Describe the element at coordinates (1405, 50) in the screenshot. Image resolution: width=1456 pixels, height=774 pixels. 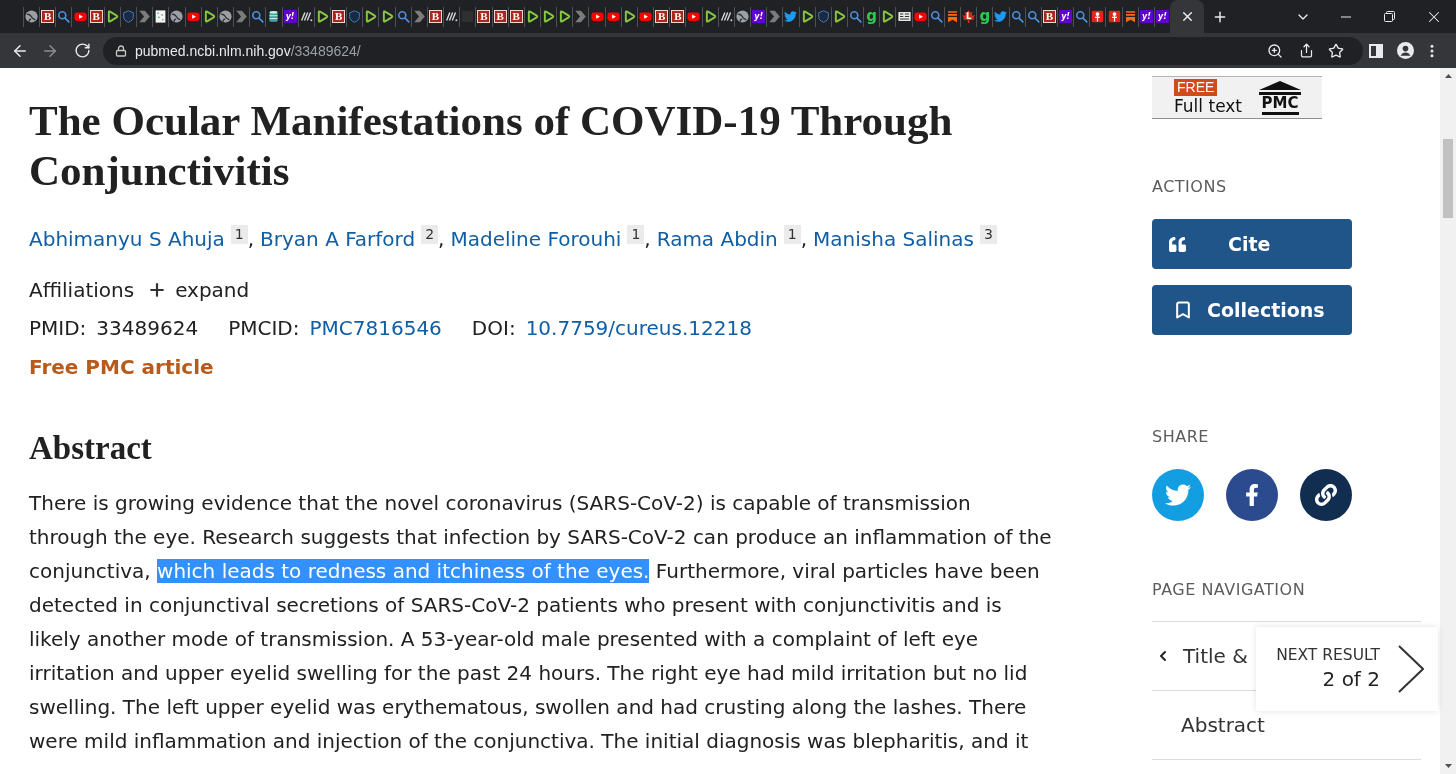
I see `person-icon` at that location.